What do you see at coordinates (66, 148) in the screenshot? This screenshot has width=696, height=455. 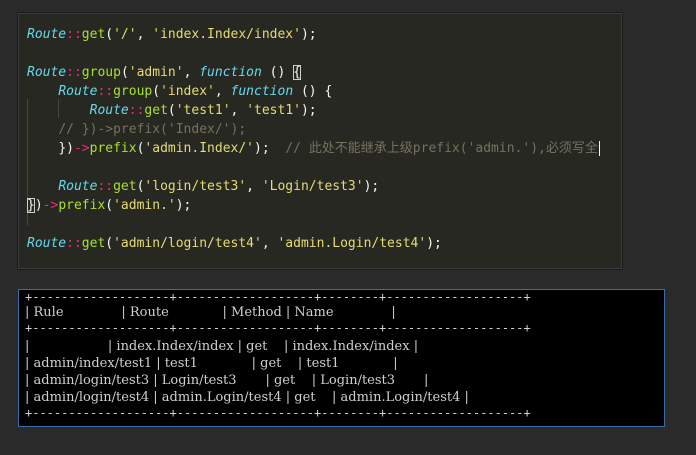 I see `close-group-token: })` at bounding box center [66, 148].